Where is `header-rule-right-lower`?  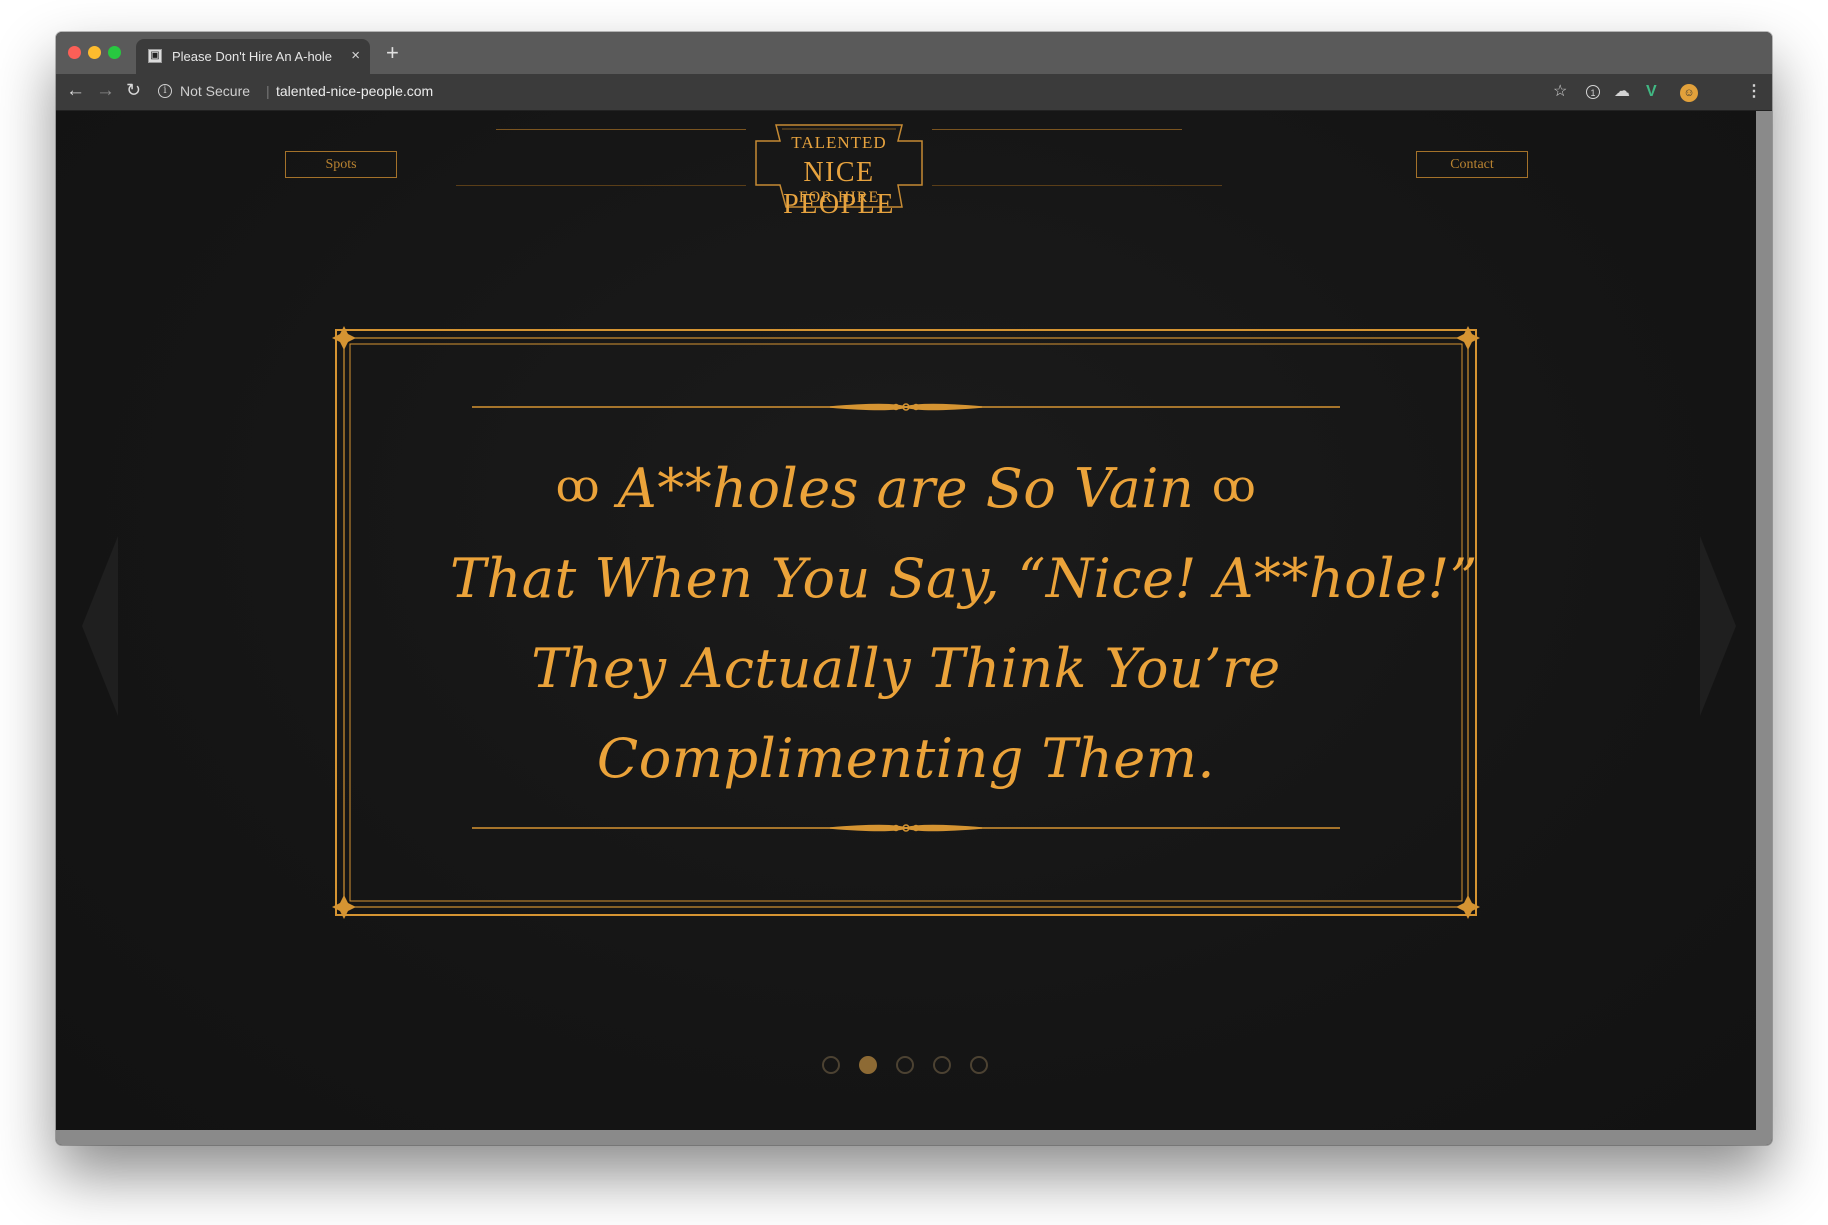
header-rule-right-lower is located at coordinates (1077, 185).